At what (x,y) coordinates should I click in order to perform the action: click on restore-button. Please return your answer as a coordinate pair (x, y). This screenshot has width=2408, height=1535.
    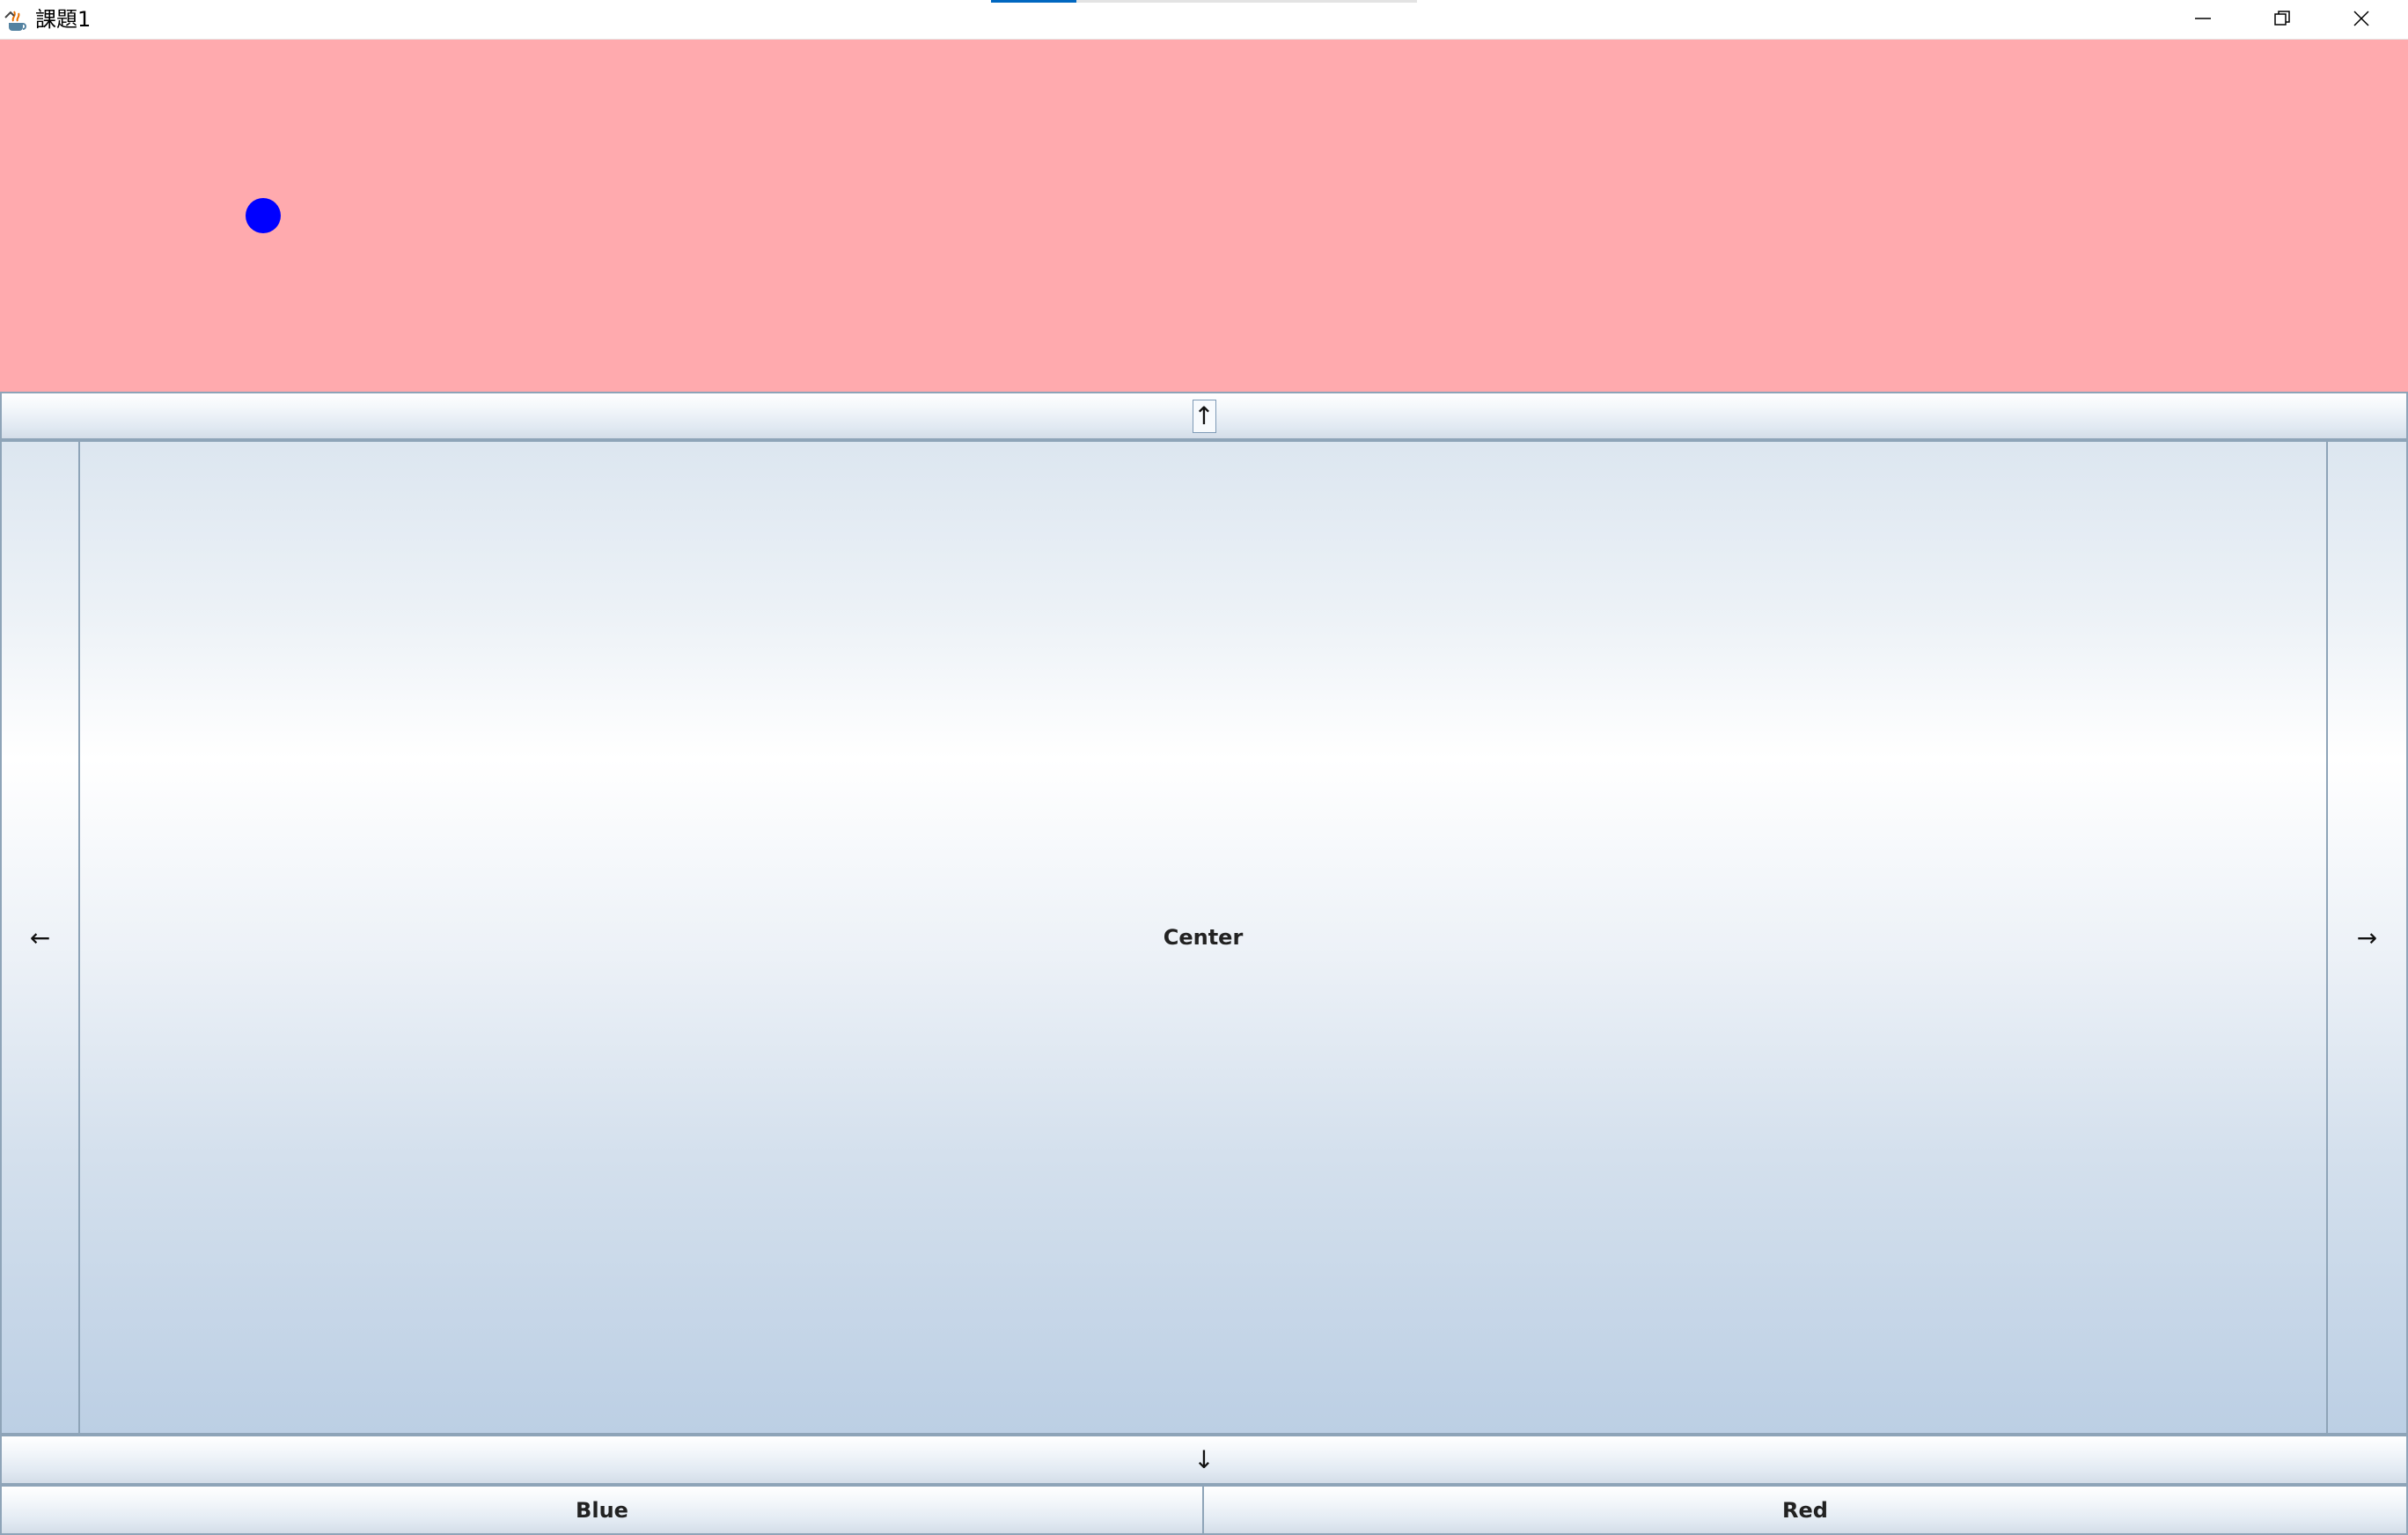
    Looking at the image, I should click on (2282, 20).